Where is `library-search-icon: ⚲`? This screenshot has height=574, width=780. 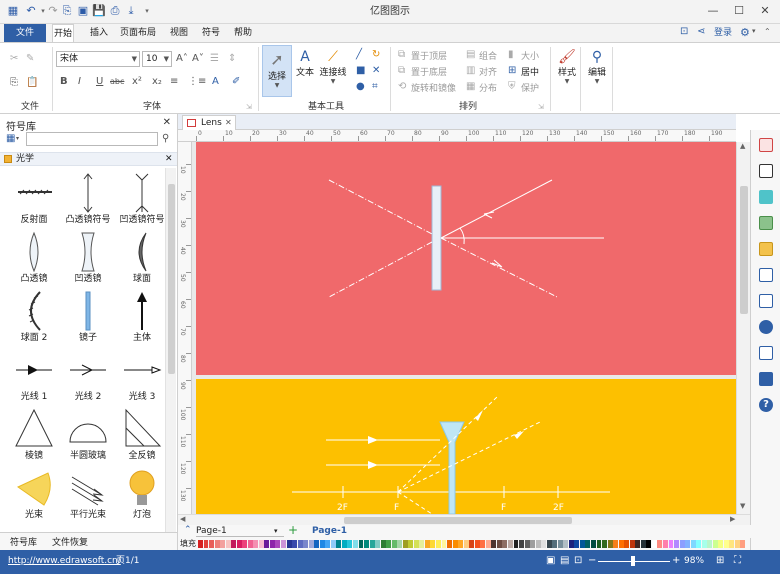
library-search-icon: ⚲ is located at coordinates (165, 139).